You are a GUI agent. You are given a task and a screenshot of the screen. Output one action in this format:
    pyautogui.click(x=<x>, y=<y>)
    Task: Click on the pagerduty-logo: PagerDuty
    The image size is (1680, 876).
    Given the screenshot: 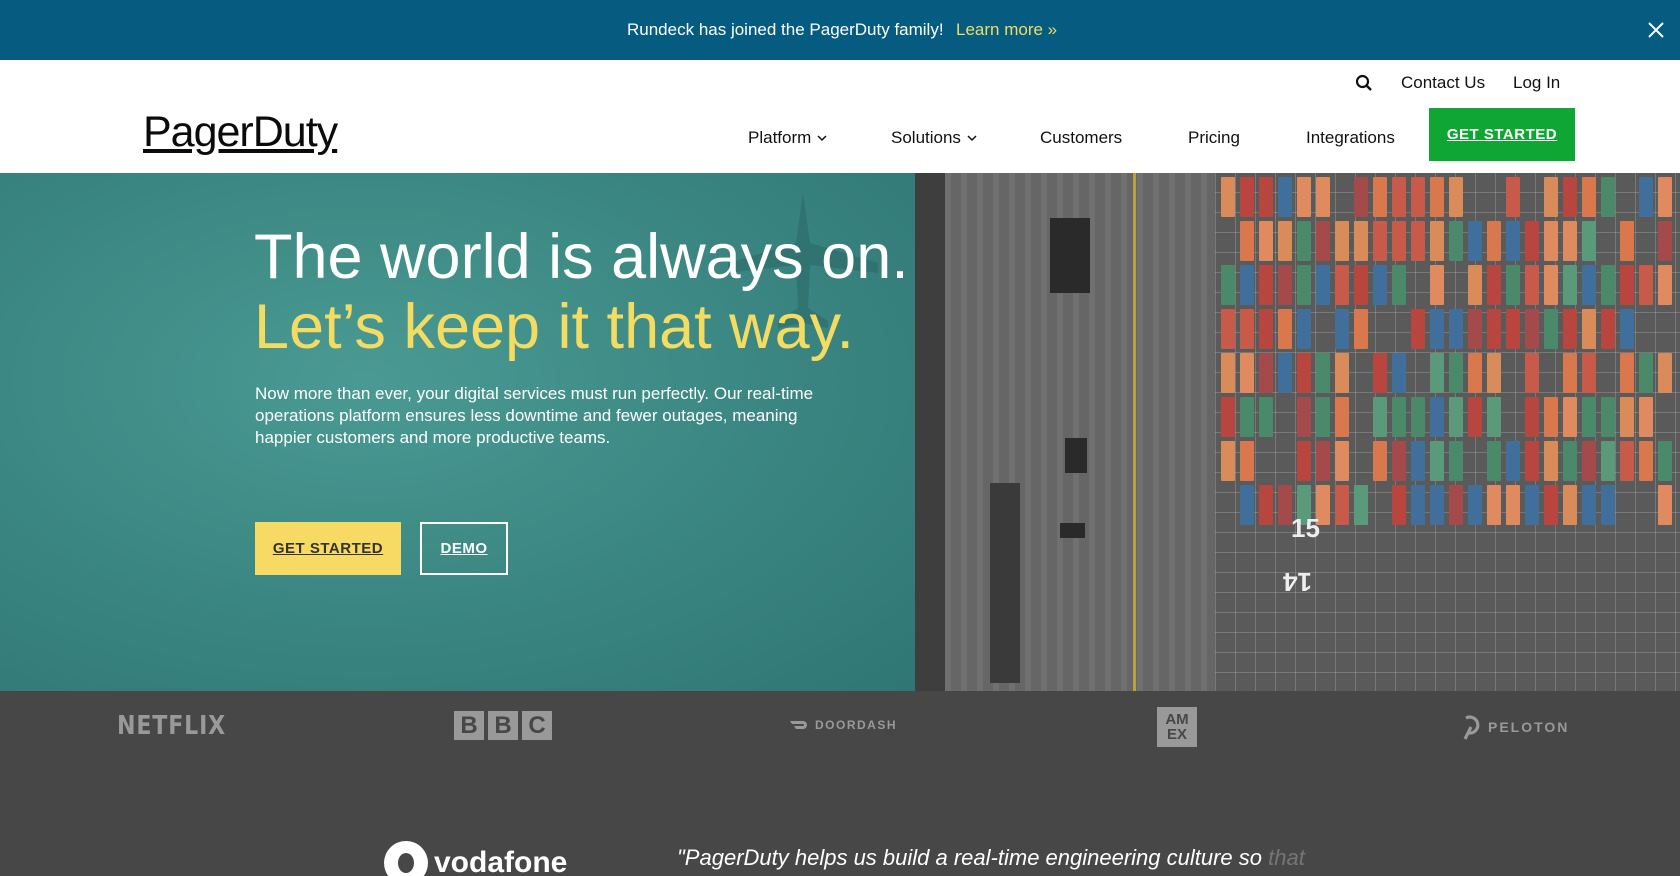 What is the action you would take?
    pyautogui.click(x=240, y=132)
    